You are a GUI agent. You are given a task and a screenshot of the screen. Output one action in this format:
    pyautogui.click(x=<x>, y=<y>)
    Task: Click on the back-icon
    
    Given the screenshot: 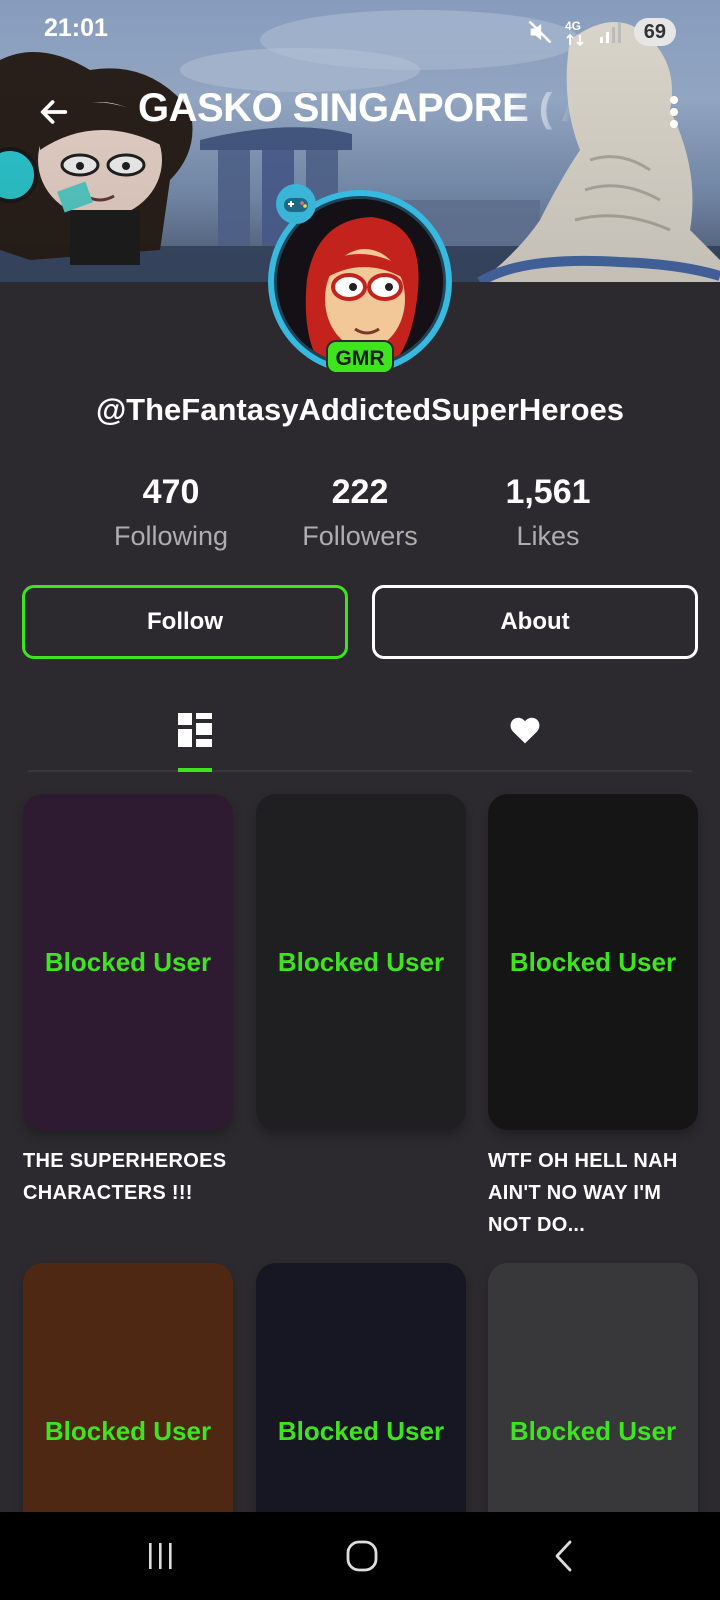 What is the action you would take?
    pyautogui.click(x=563, y=1556)
    